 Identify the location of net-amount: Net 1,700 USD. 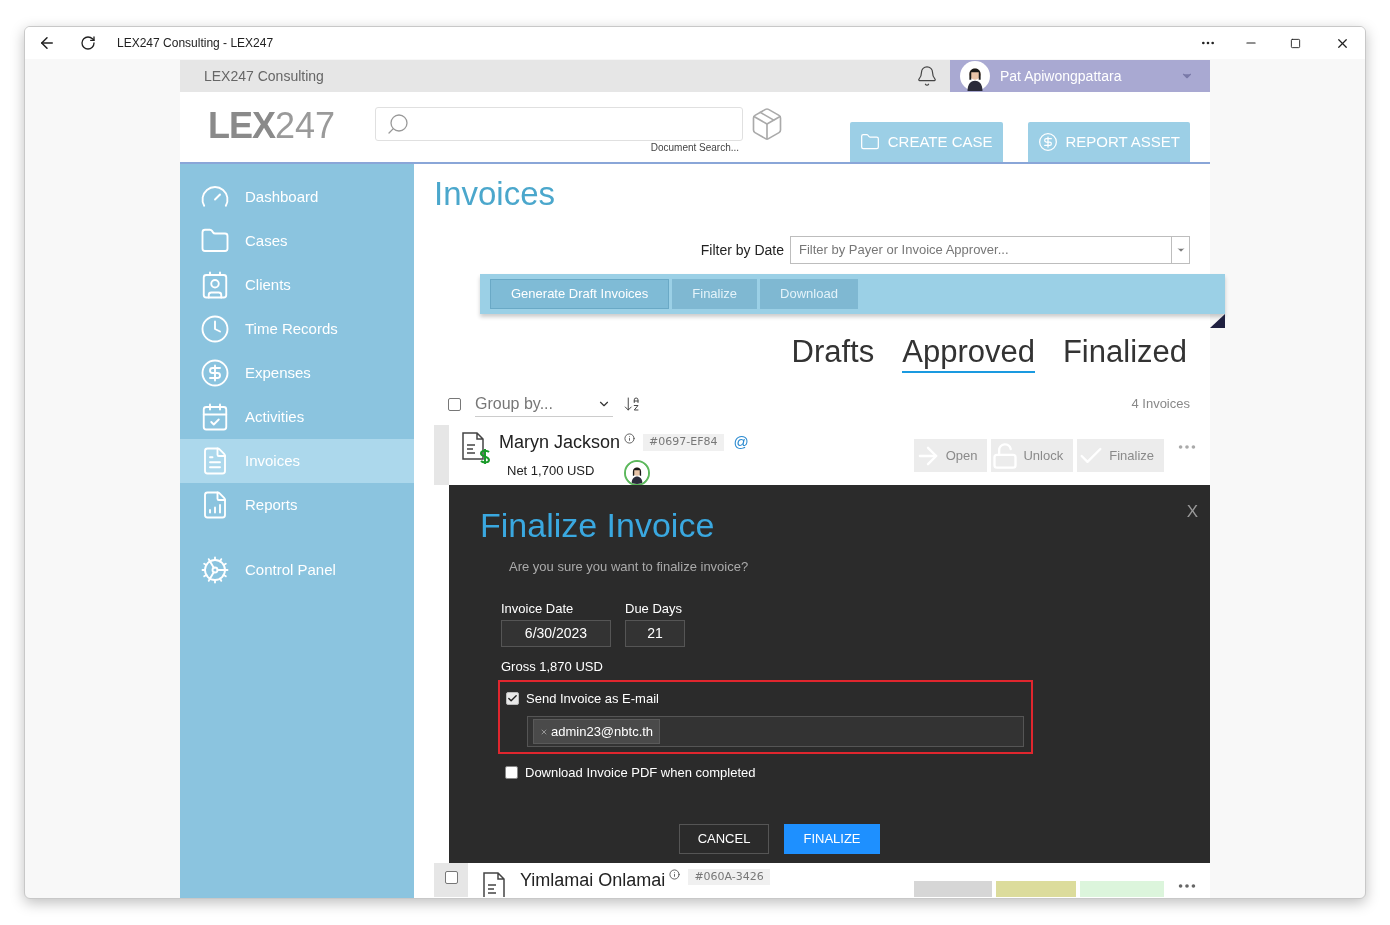
(551, 471).